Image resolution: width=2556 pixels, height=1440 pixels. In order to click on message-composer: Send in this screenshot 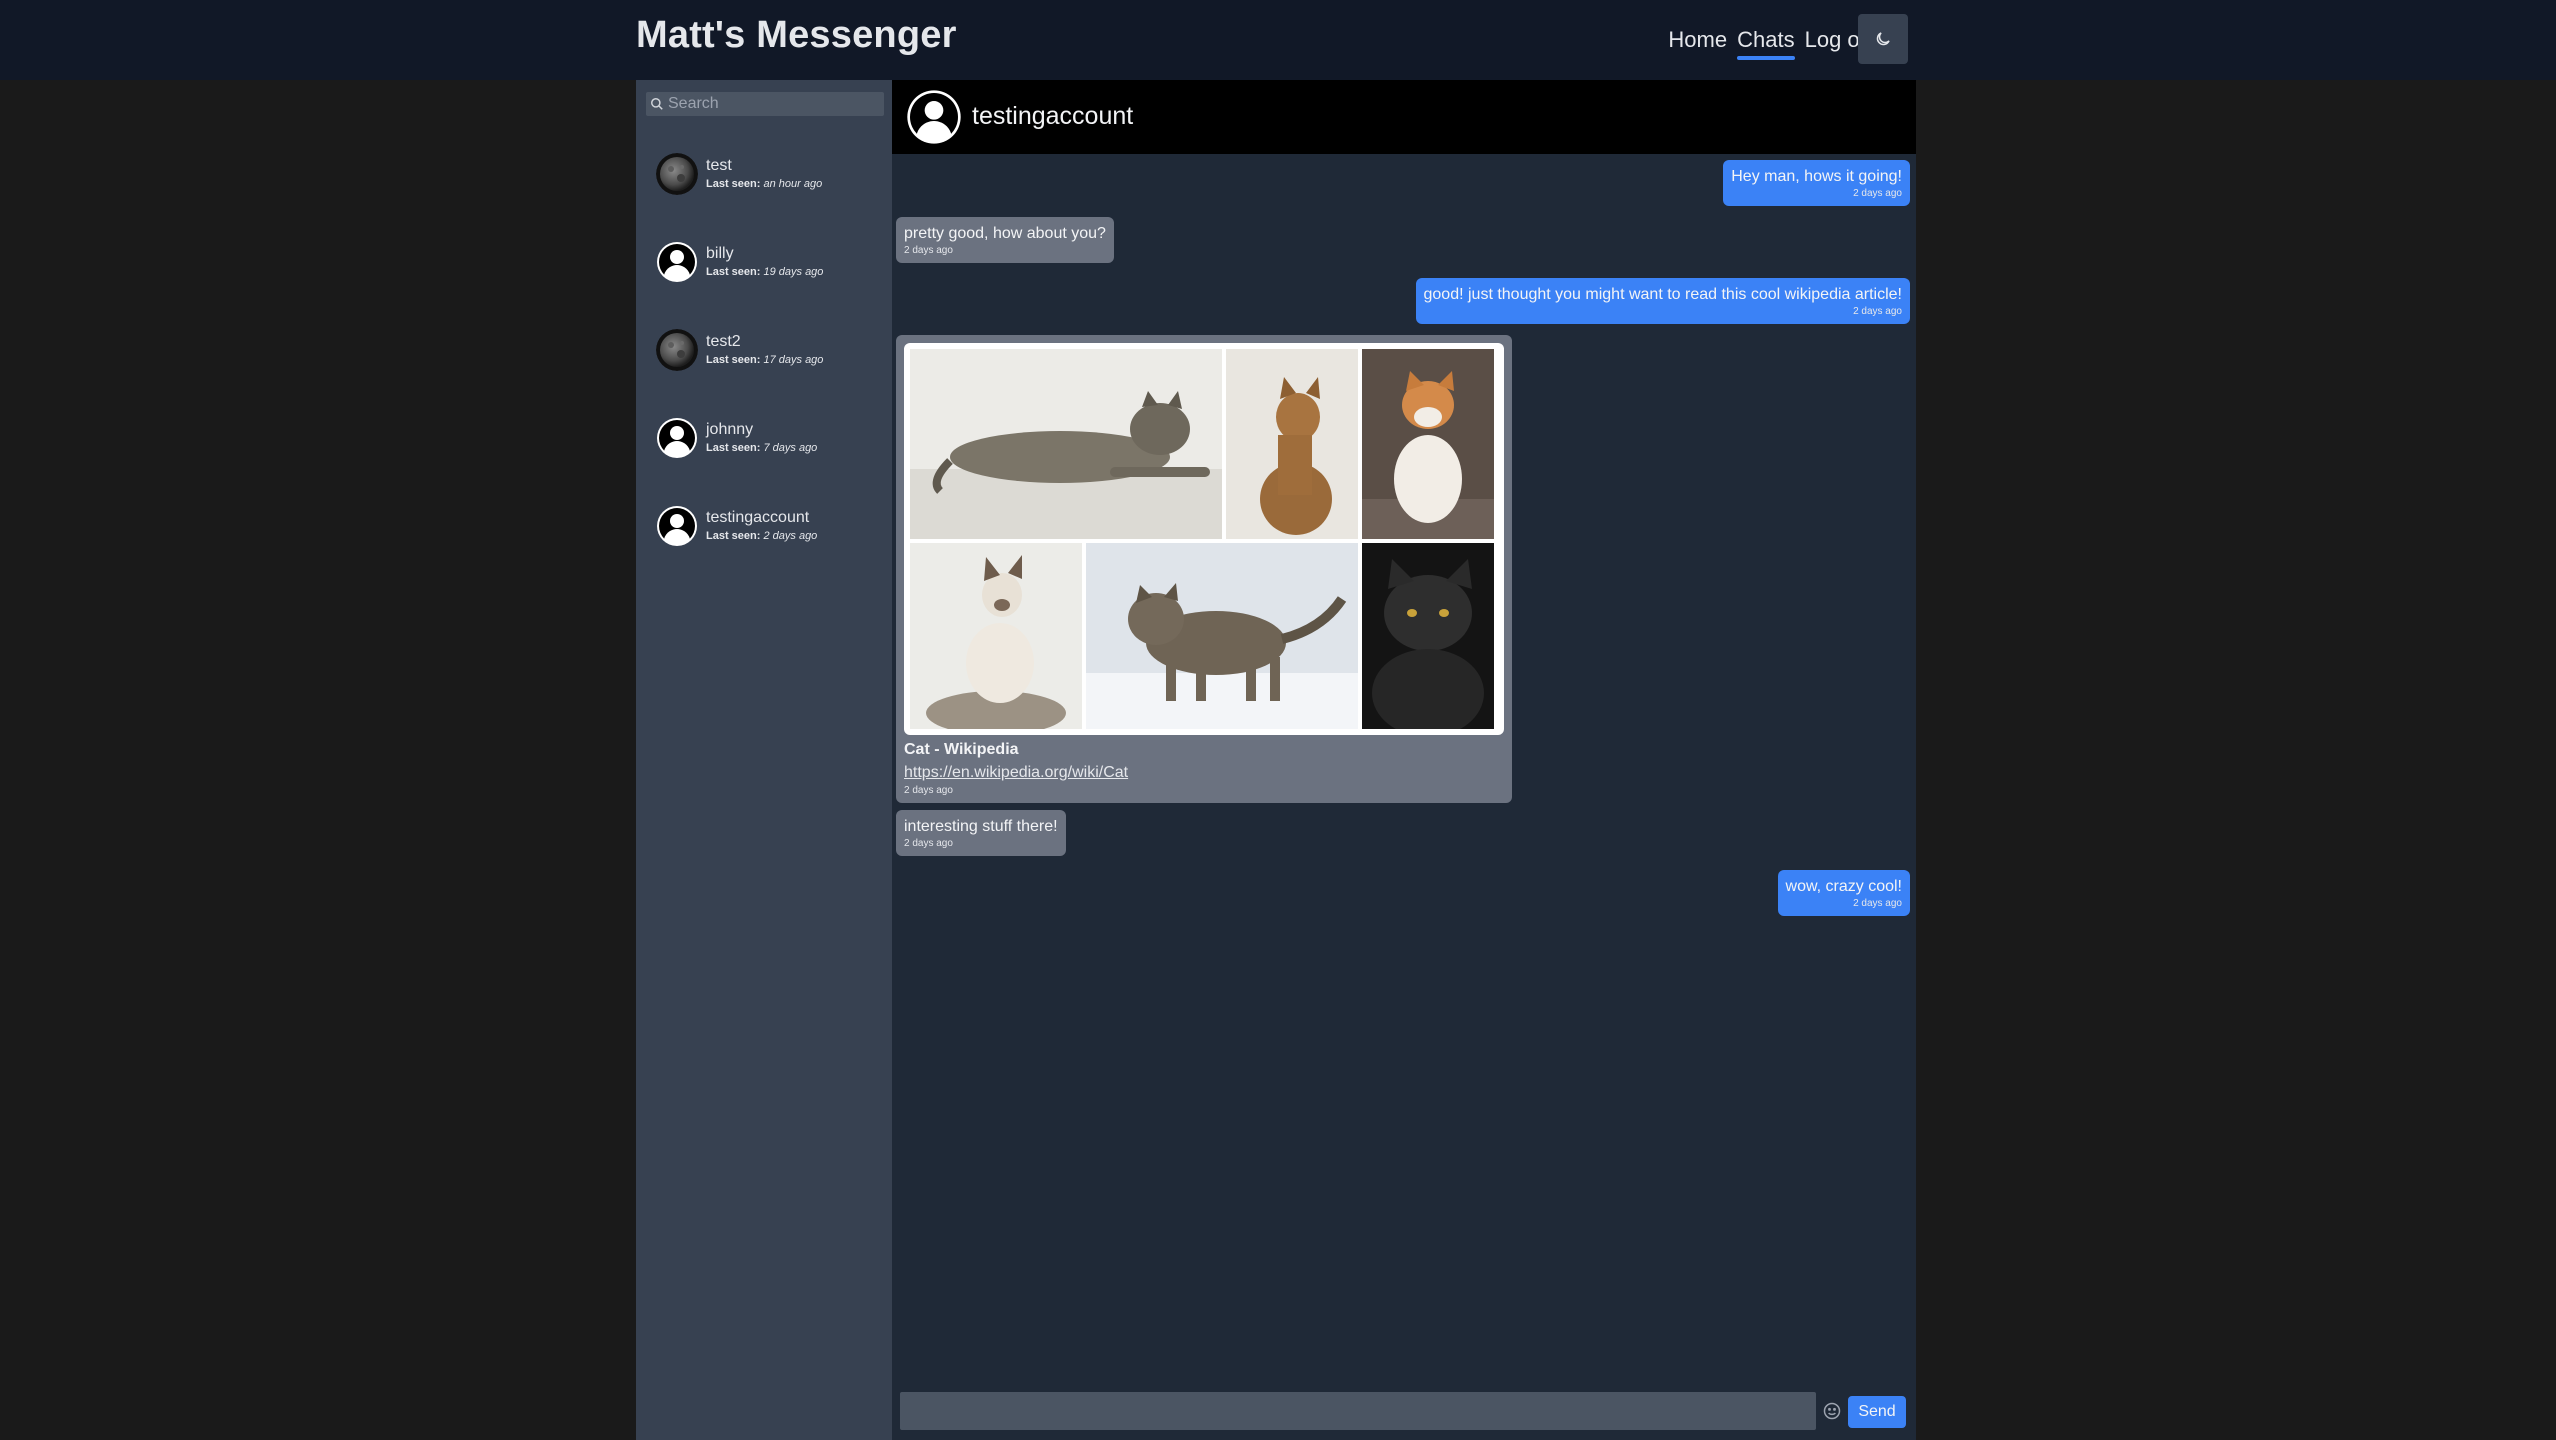, I will do `click(1404, 1412)`.